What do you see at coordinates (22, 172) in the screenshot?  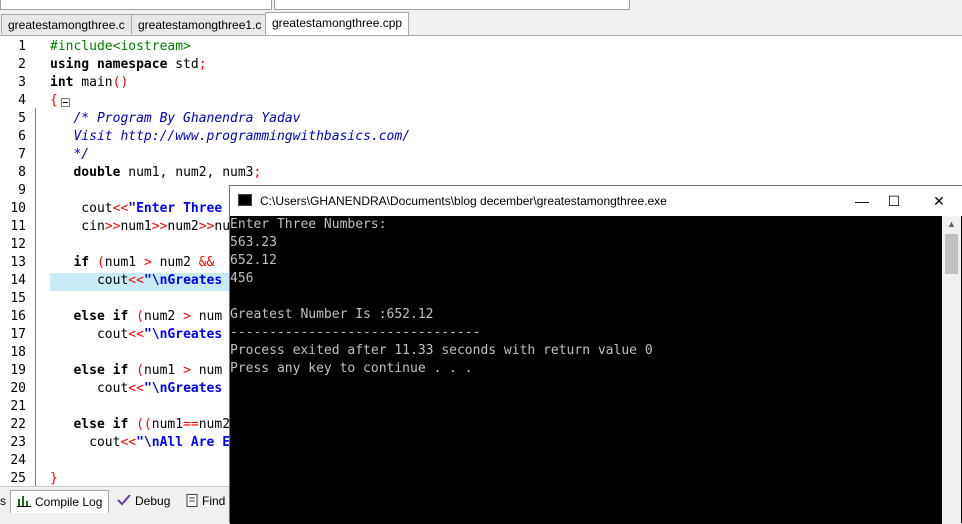 I see `line-number: 8` at bounding box center [22, 172].